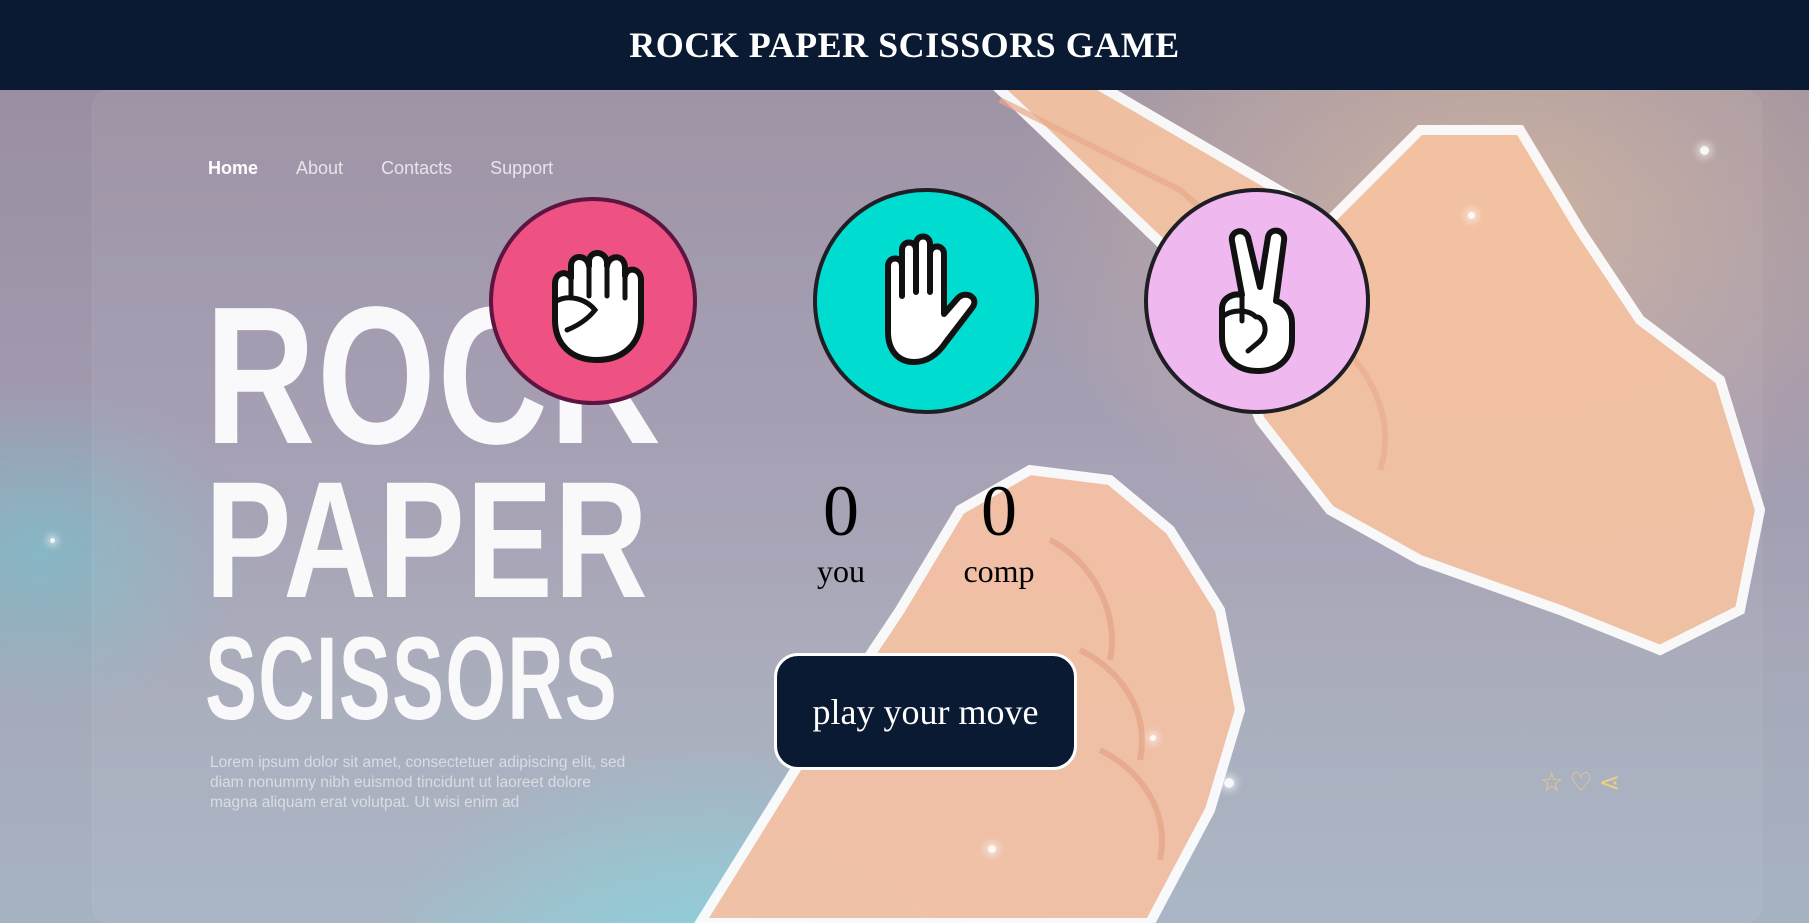 The height and width of the screenshot is (923, 1809). I want to click on game-header: ROCK PAPER SCISSORS GAME, so click(904, 45).